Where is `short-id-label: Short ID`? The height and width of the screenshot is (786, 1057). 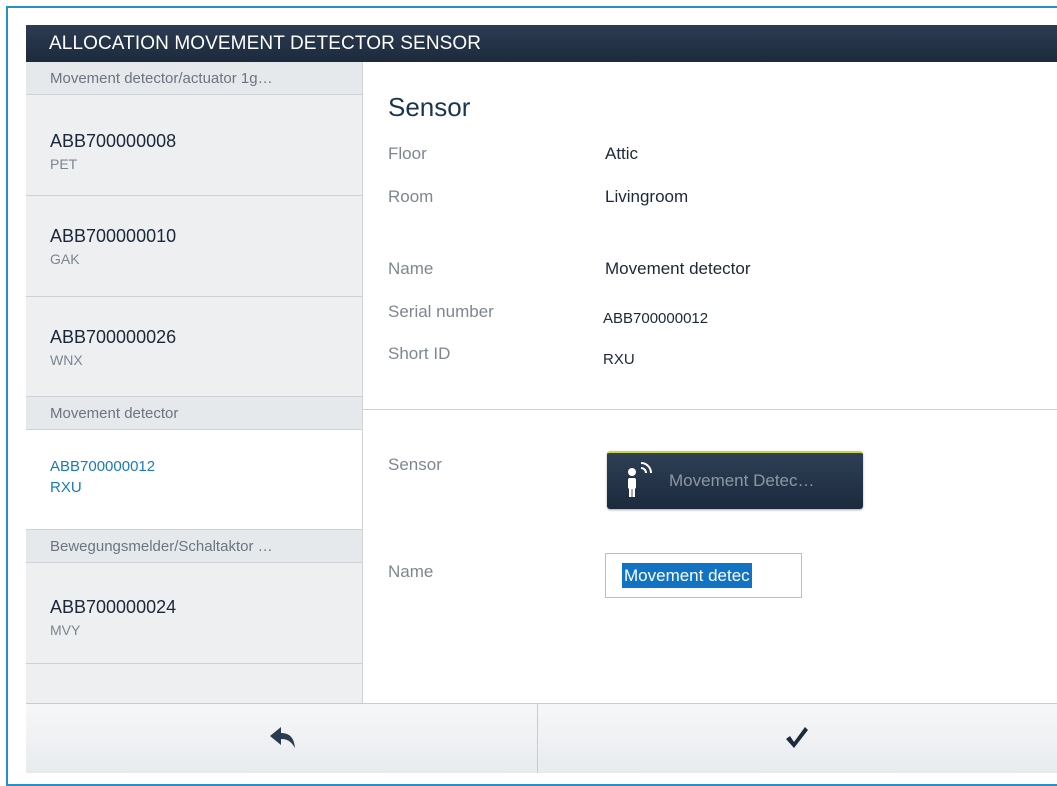
short-id-label: Short ID is located at coordinates (419, 353).